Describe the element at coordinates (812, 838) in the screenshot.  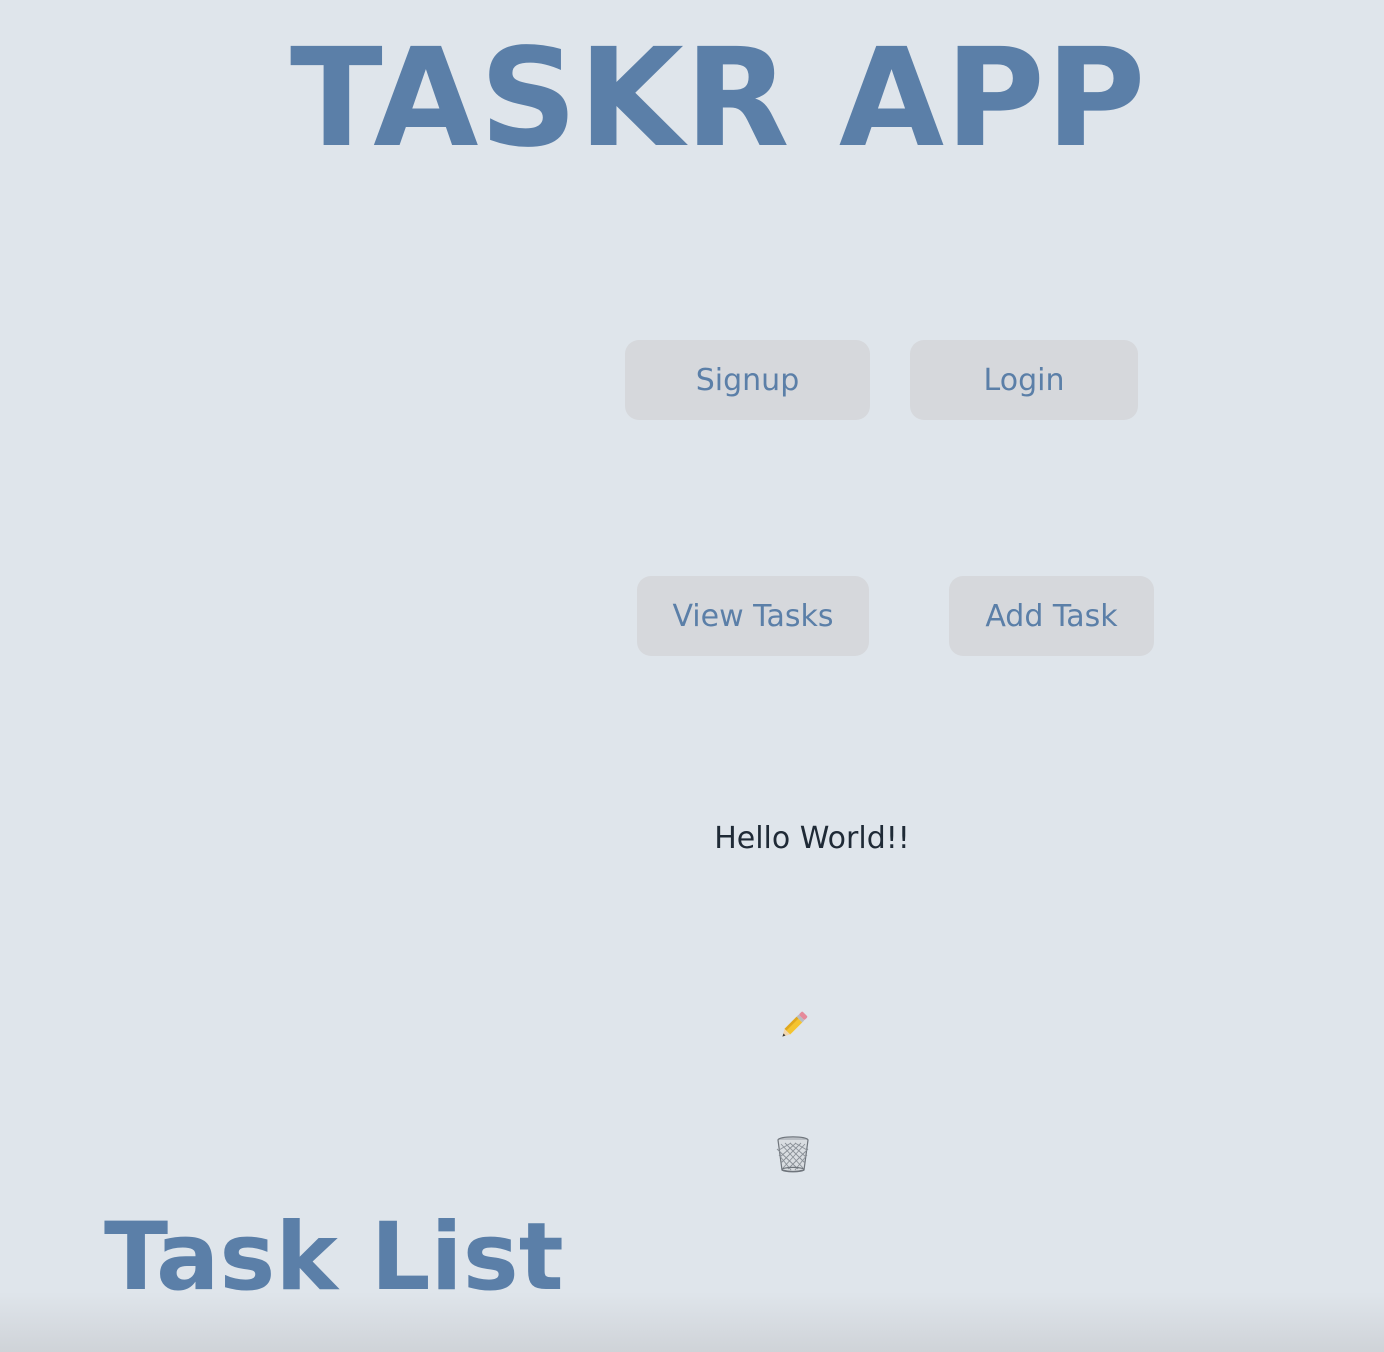
I see `task-item-text: Hello World!!` at that location.